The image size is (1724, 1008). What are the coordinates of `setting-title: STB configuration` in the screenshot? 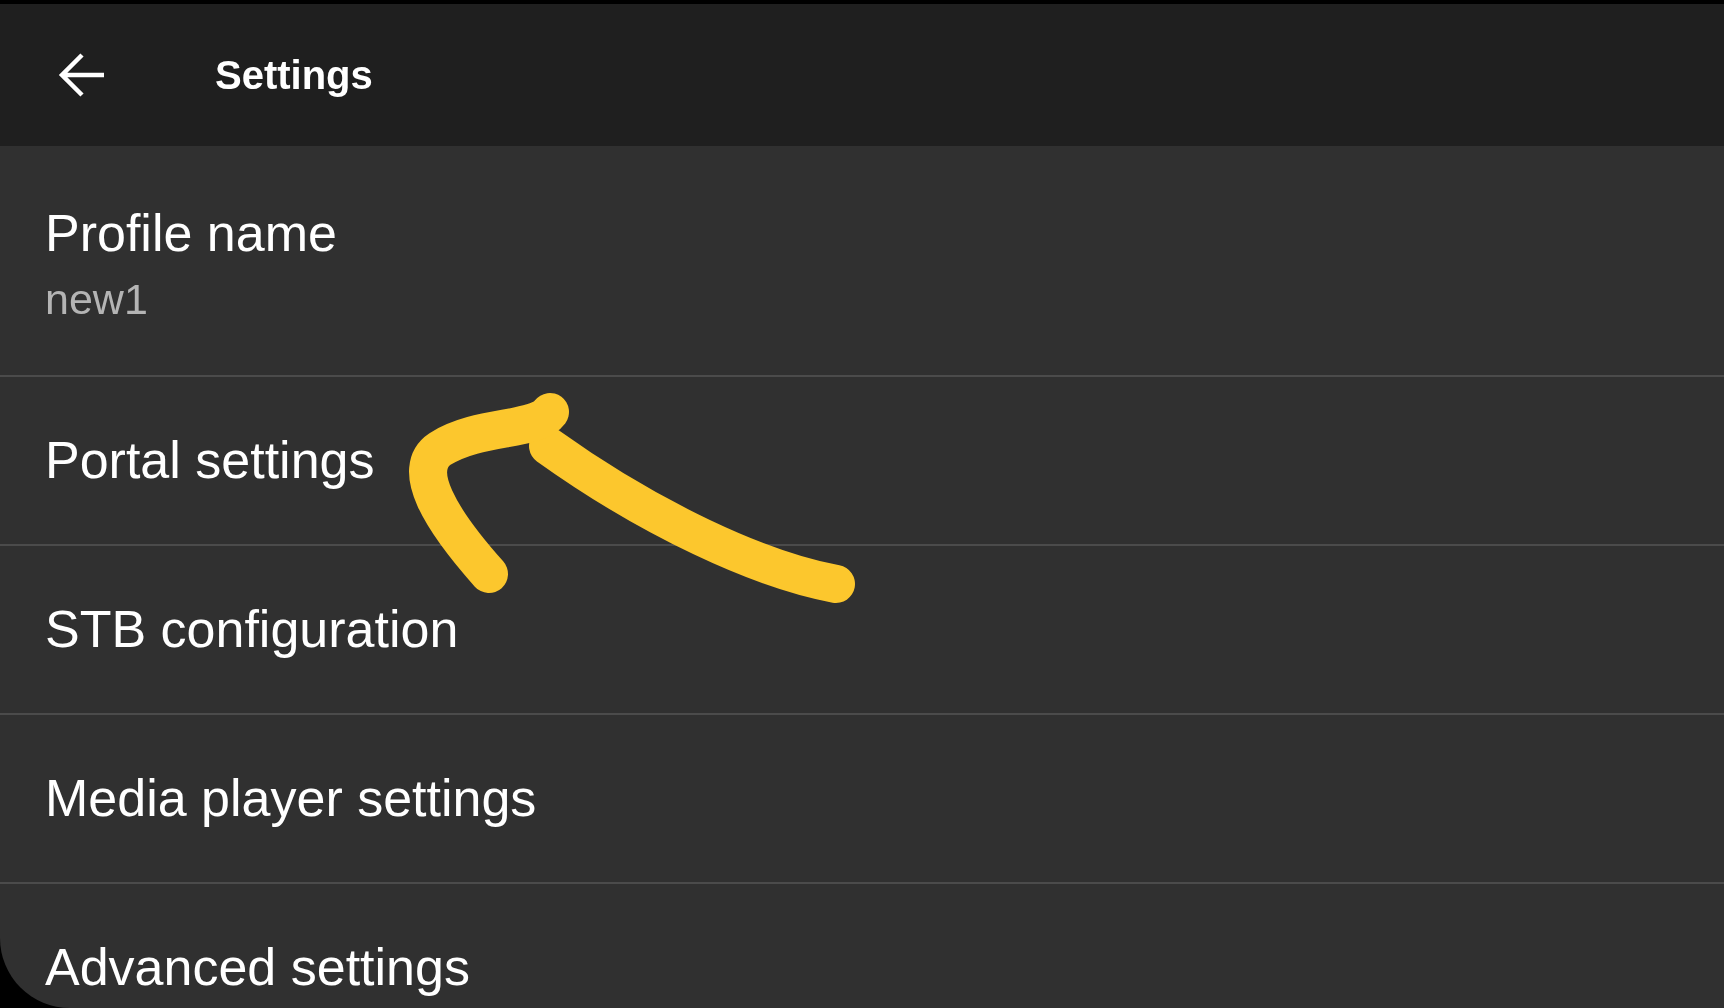 It's located at (252, 630).